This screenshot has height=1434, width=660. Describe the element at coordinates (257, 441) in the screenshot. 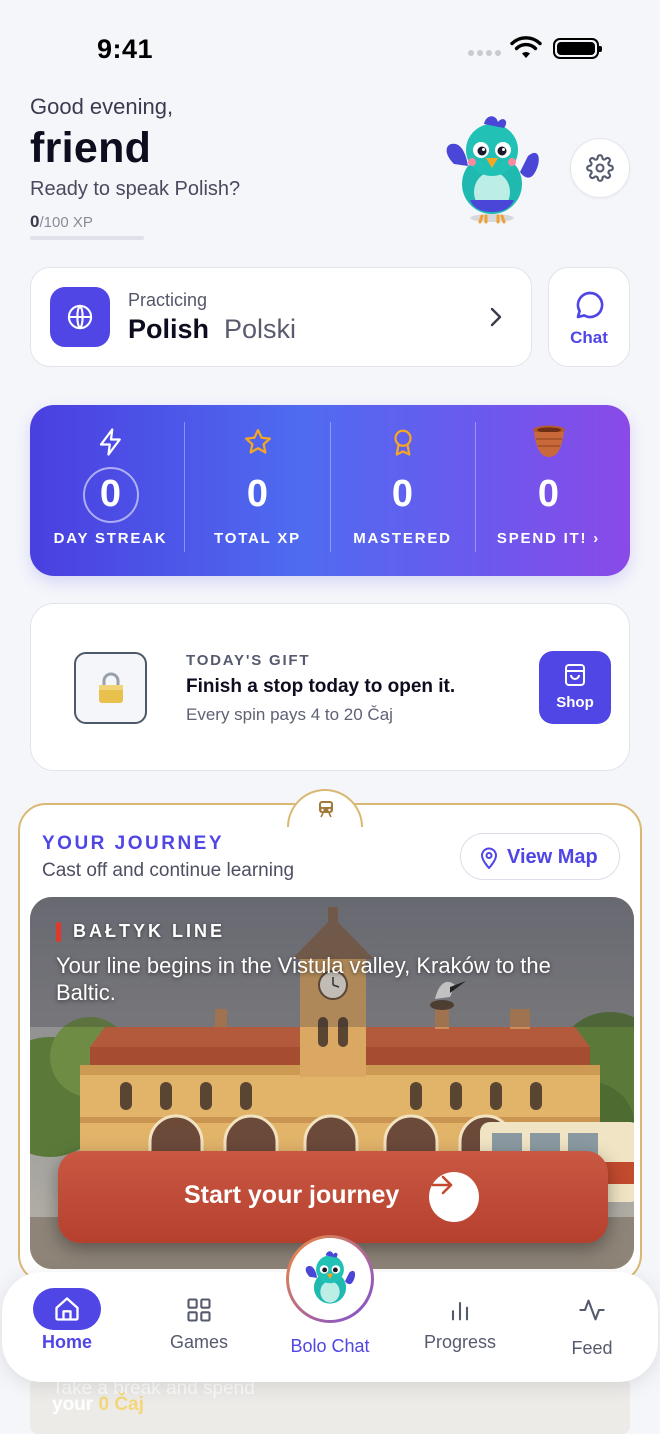

I see `star-icon` at that location.